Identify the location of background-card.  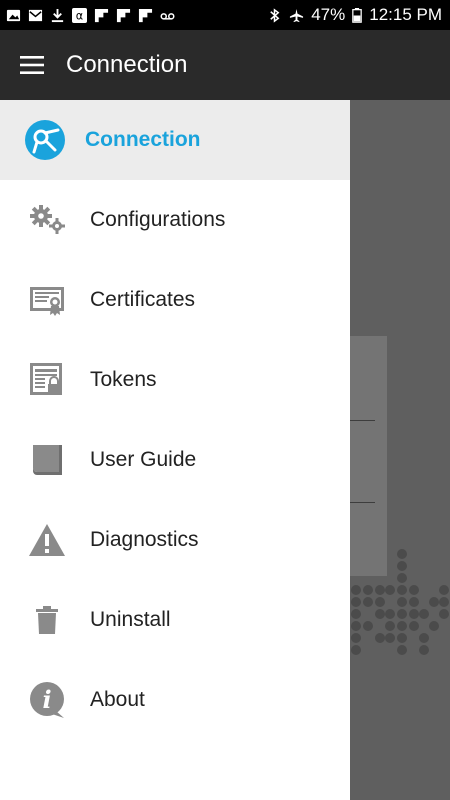
(368, 456).